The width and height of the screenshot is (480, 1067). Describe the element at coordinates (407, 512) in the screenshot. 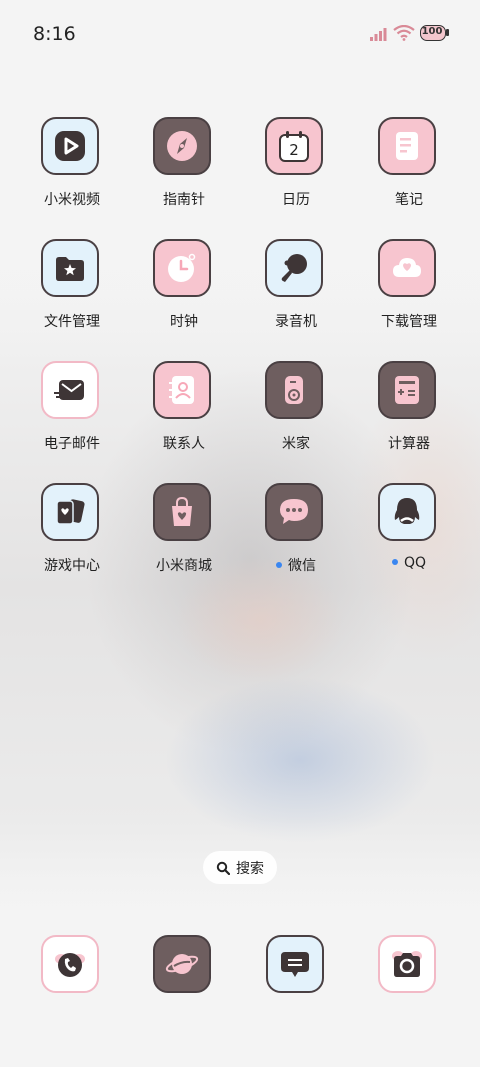

I see `penguin-icon` at that location.